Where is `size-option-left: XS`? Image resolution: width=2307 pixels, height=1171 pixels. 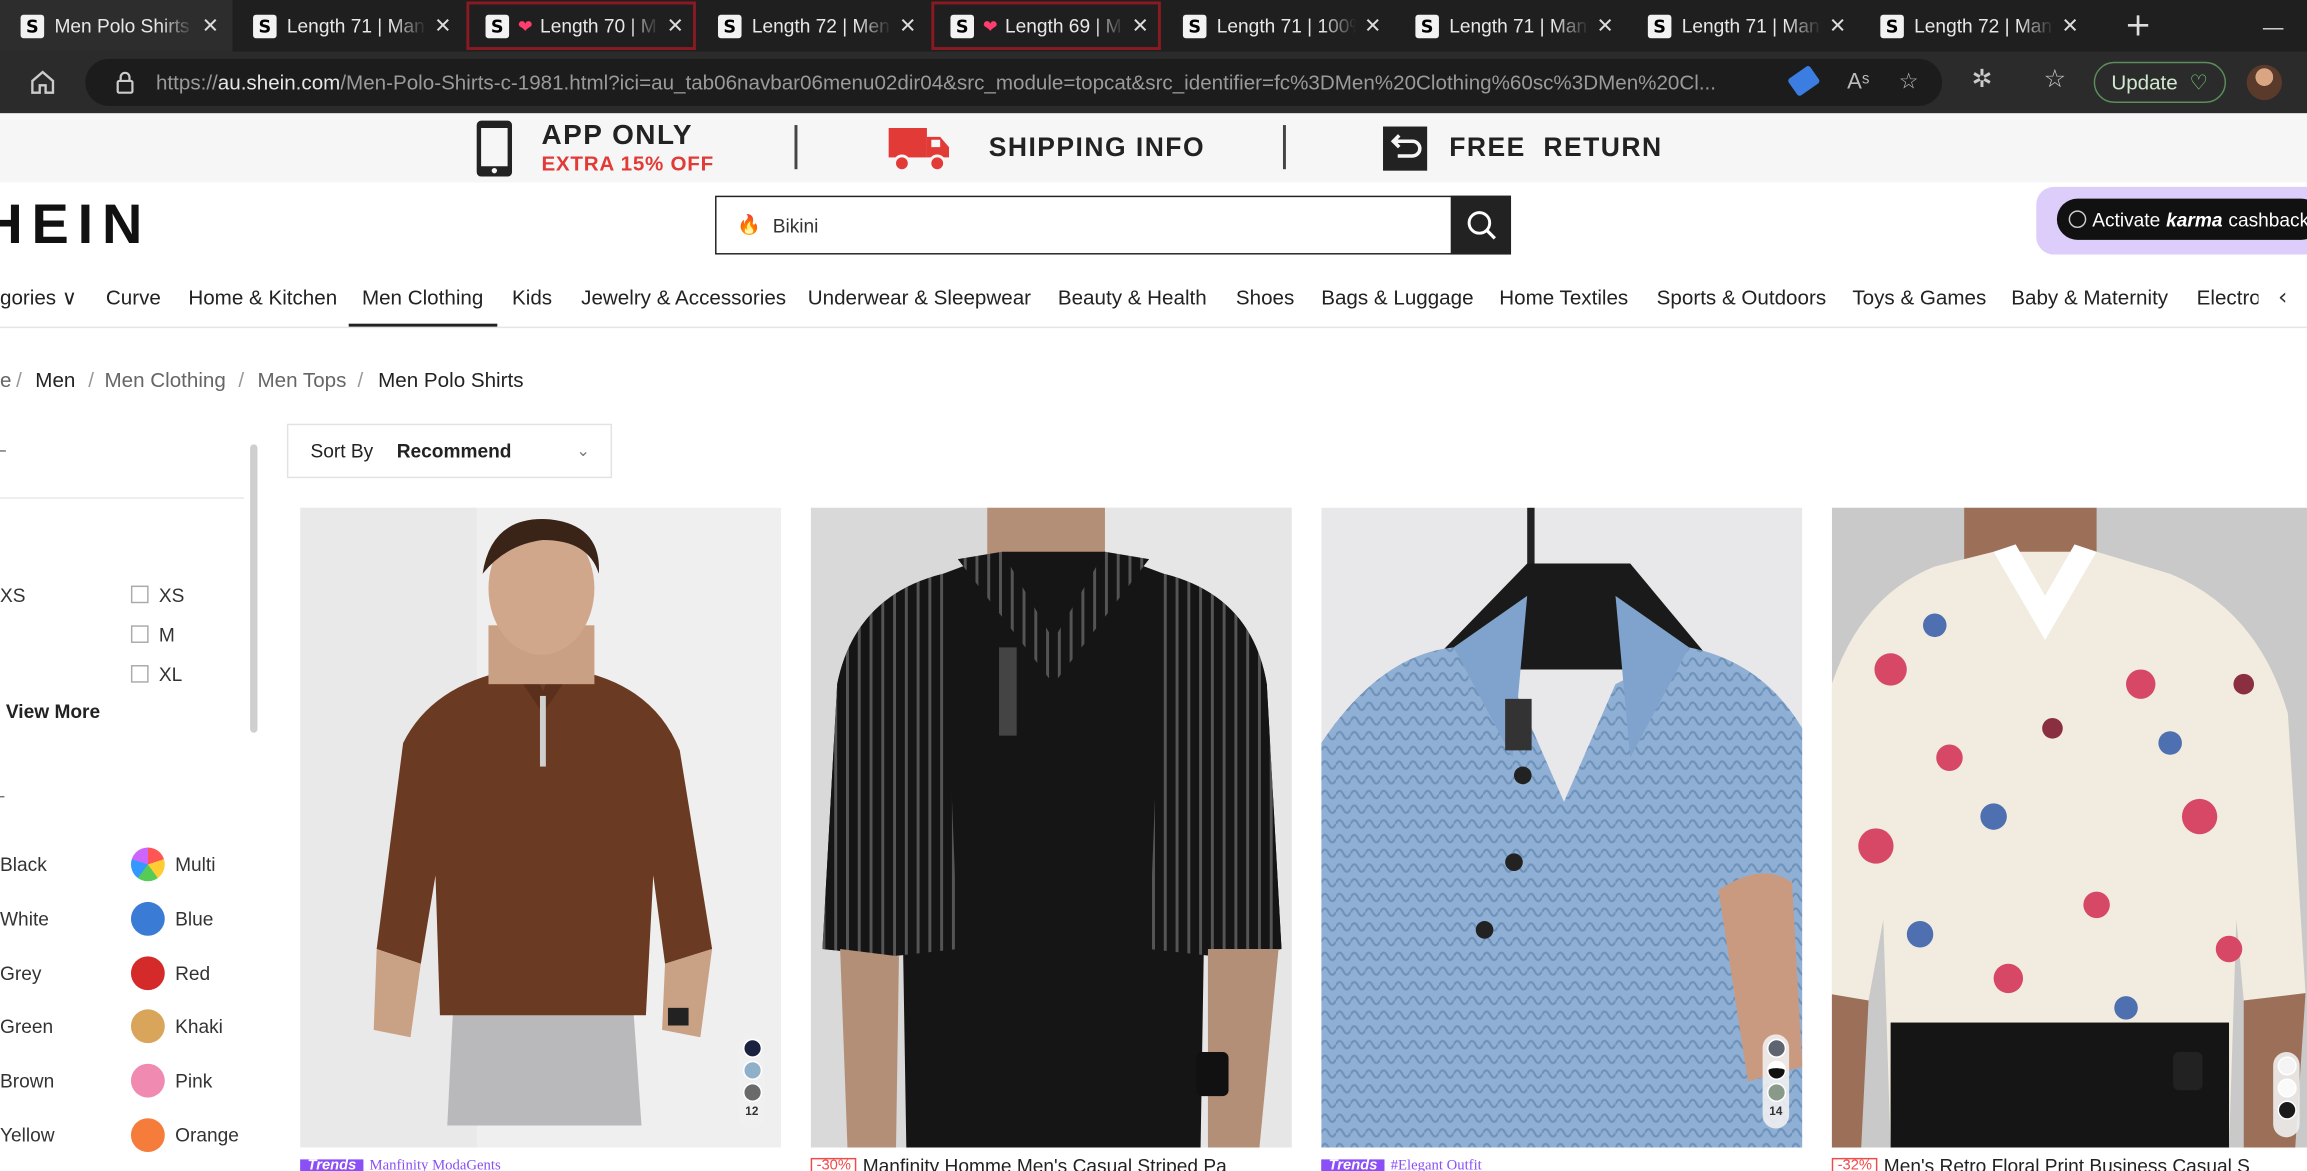
size-option-left: XS is located at coordinates (13, 595).